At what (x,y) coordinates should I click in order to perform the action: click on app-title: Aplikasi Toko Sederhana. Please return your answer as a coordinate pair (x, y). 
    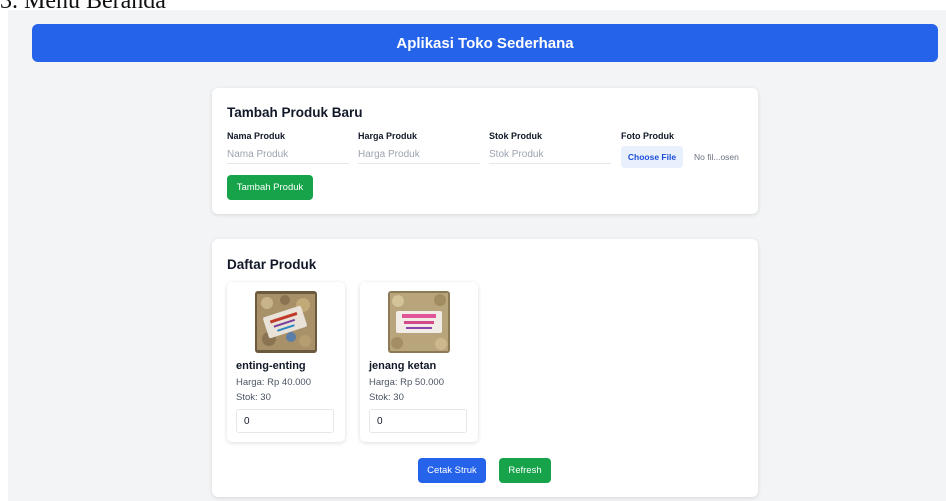
    Looking at the image, I should click on (485, 43).